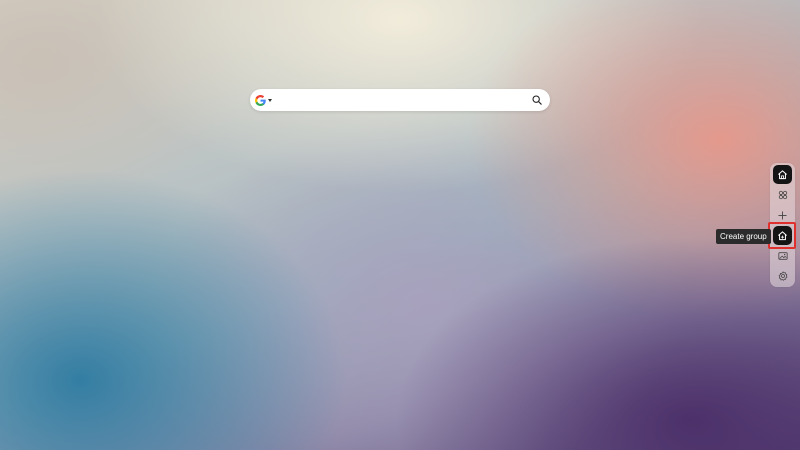 This screenshot has width=800, height=450. What do you see at coordinates (782, 255) in the screenshot?
I see `image-icon` at bounding box center [782, 255].